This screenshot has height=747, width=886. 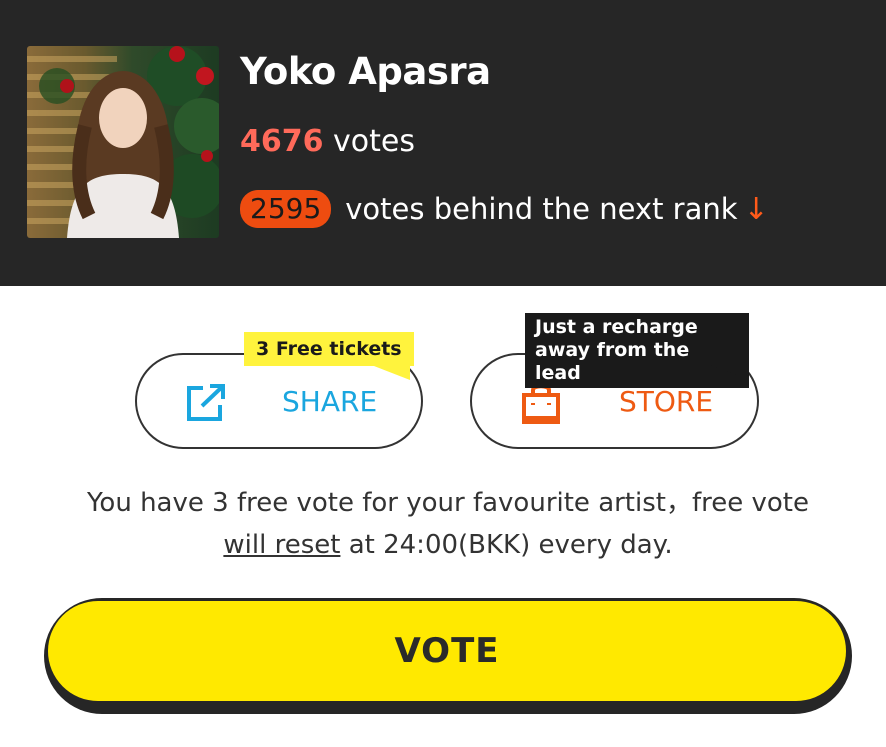 I want to click on avatar-photo, so click(x=123, y=142).